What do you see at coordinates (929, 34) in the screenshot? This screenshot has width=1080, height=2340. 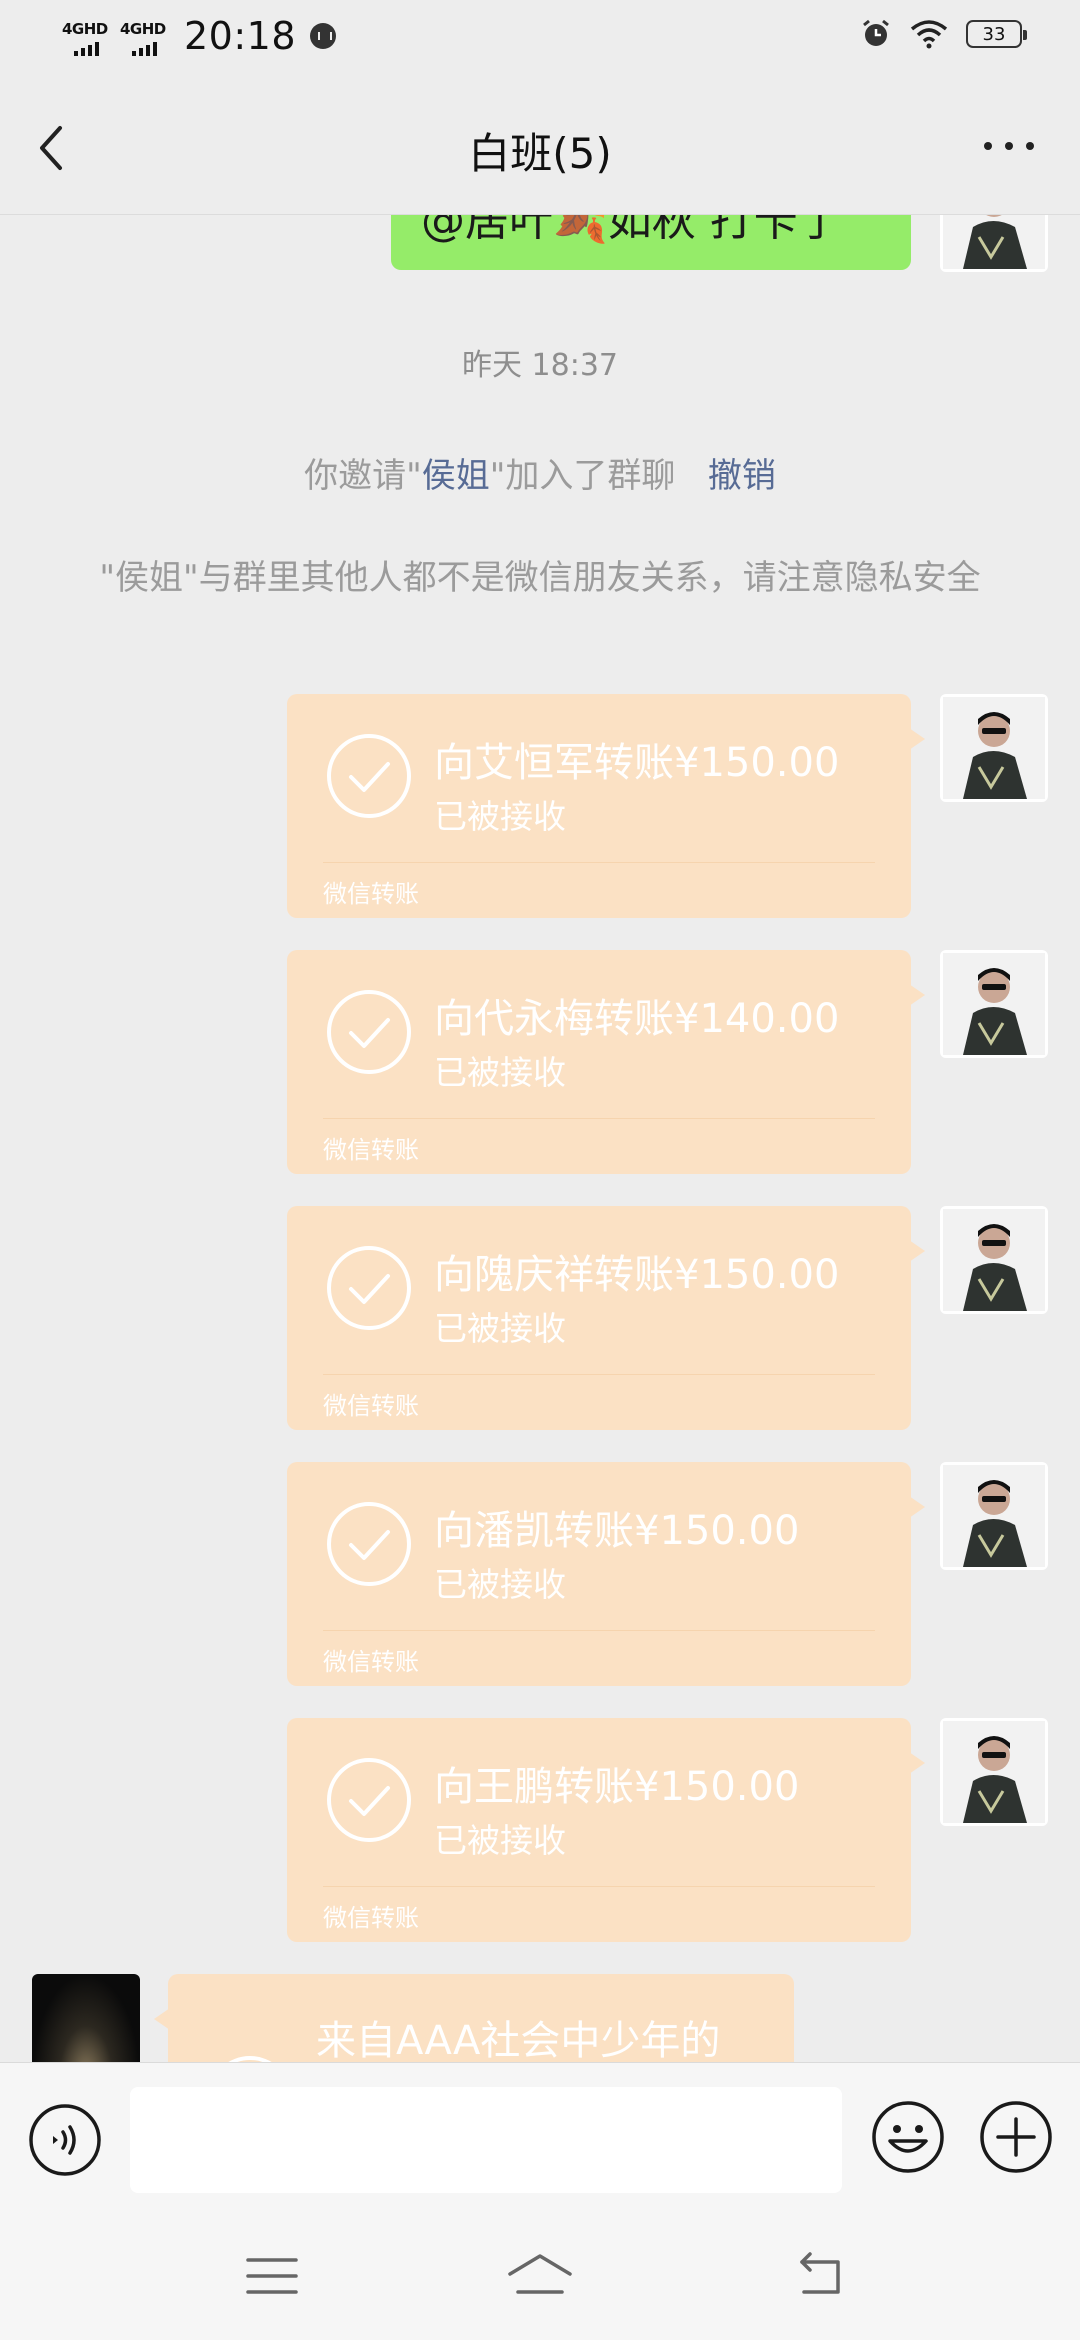 I see `wifi-icon` at bounding box center [929, 34].